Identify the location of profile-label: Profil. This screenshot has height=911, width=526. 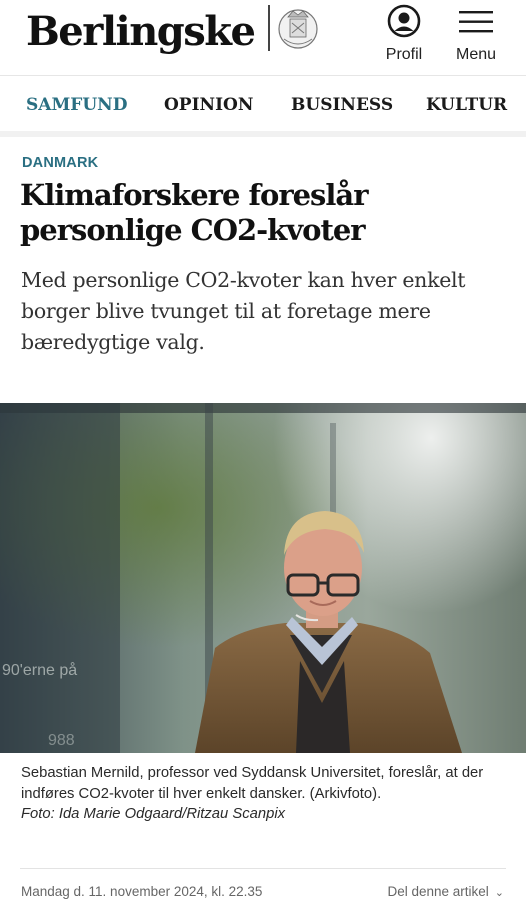
(404, 54).